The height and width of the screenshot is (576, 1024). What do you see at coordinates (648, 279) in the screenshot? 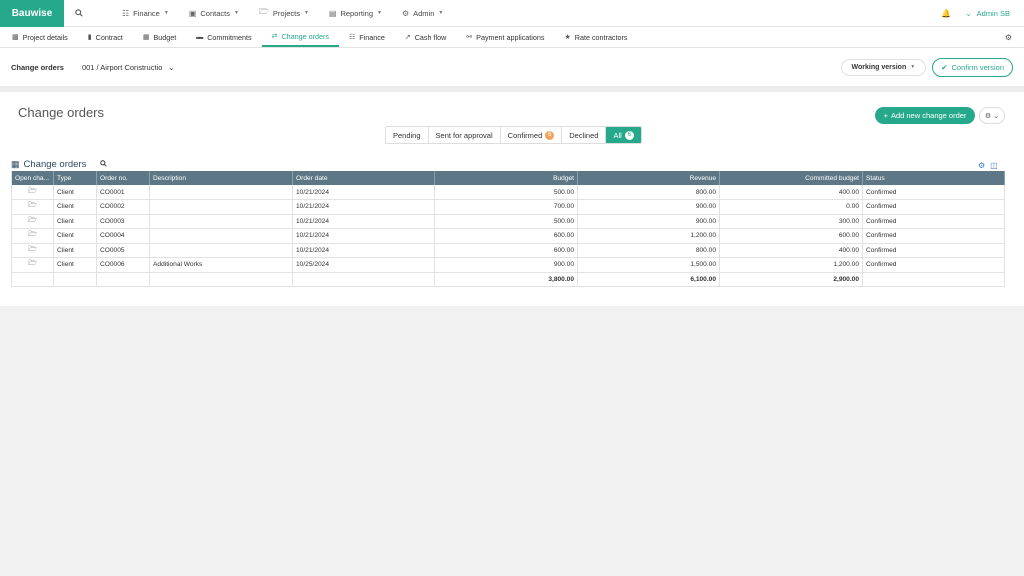
I see `total-revenue: 6,100.00` at bounding box center [648, 279].